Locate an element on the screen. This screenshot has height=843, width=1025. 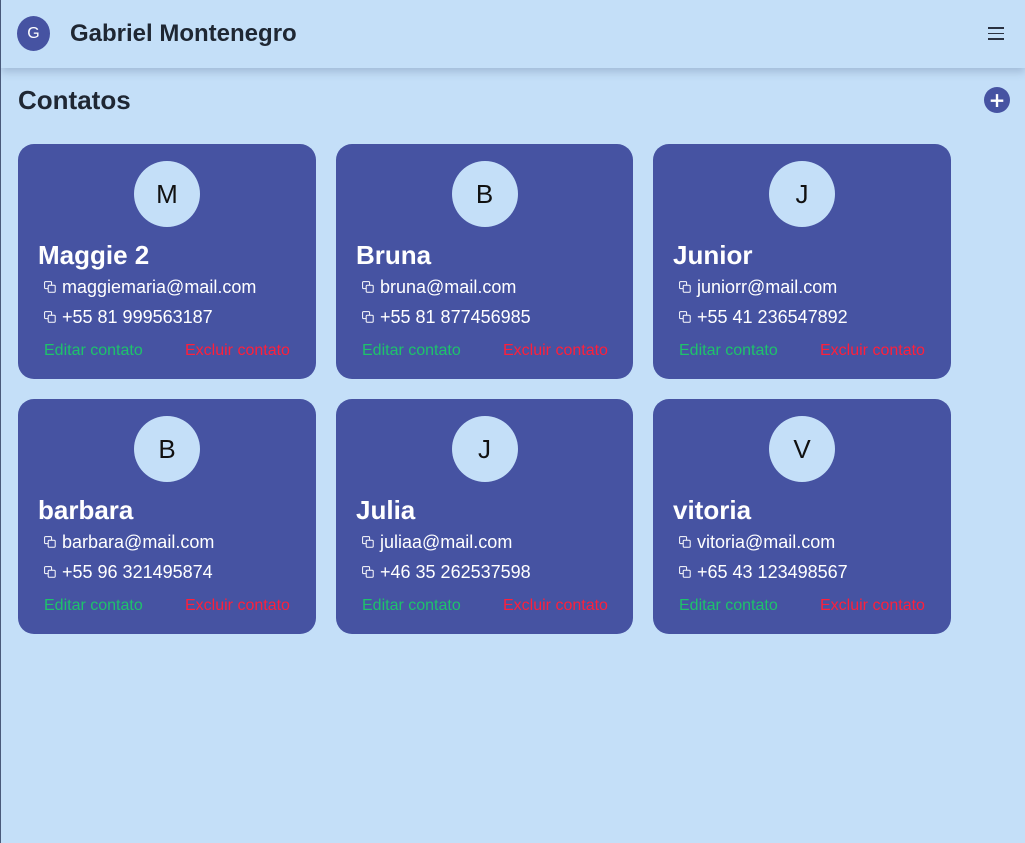
contact-phone: +55 81 877456985 is located at coordinates (455, 317).